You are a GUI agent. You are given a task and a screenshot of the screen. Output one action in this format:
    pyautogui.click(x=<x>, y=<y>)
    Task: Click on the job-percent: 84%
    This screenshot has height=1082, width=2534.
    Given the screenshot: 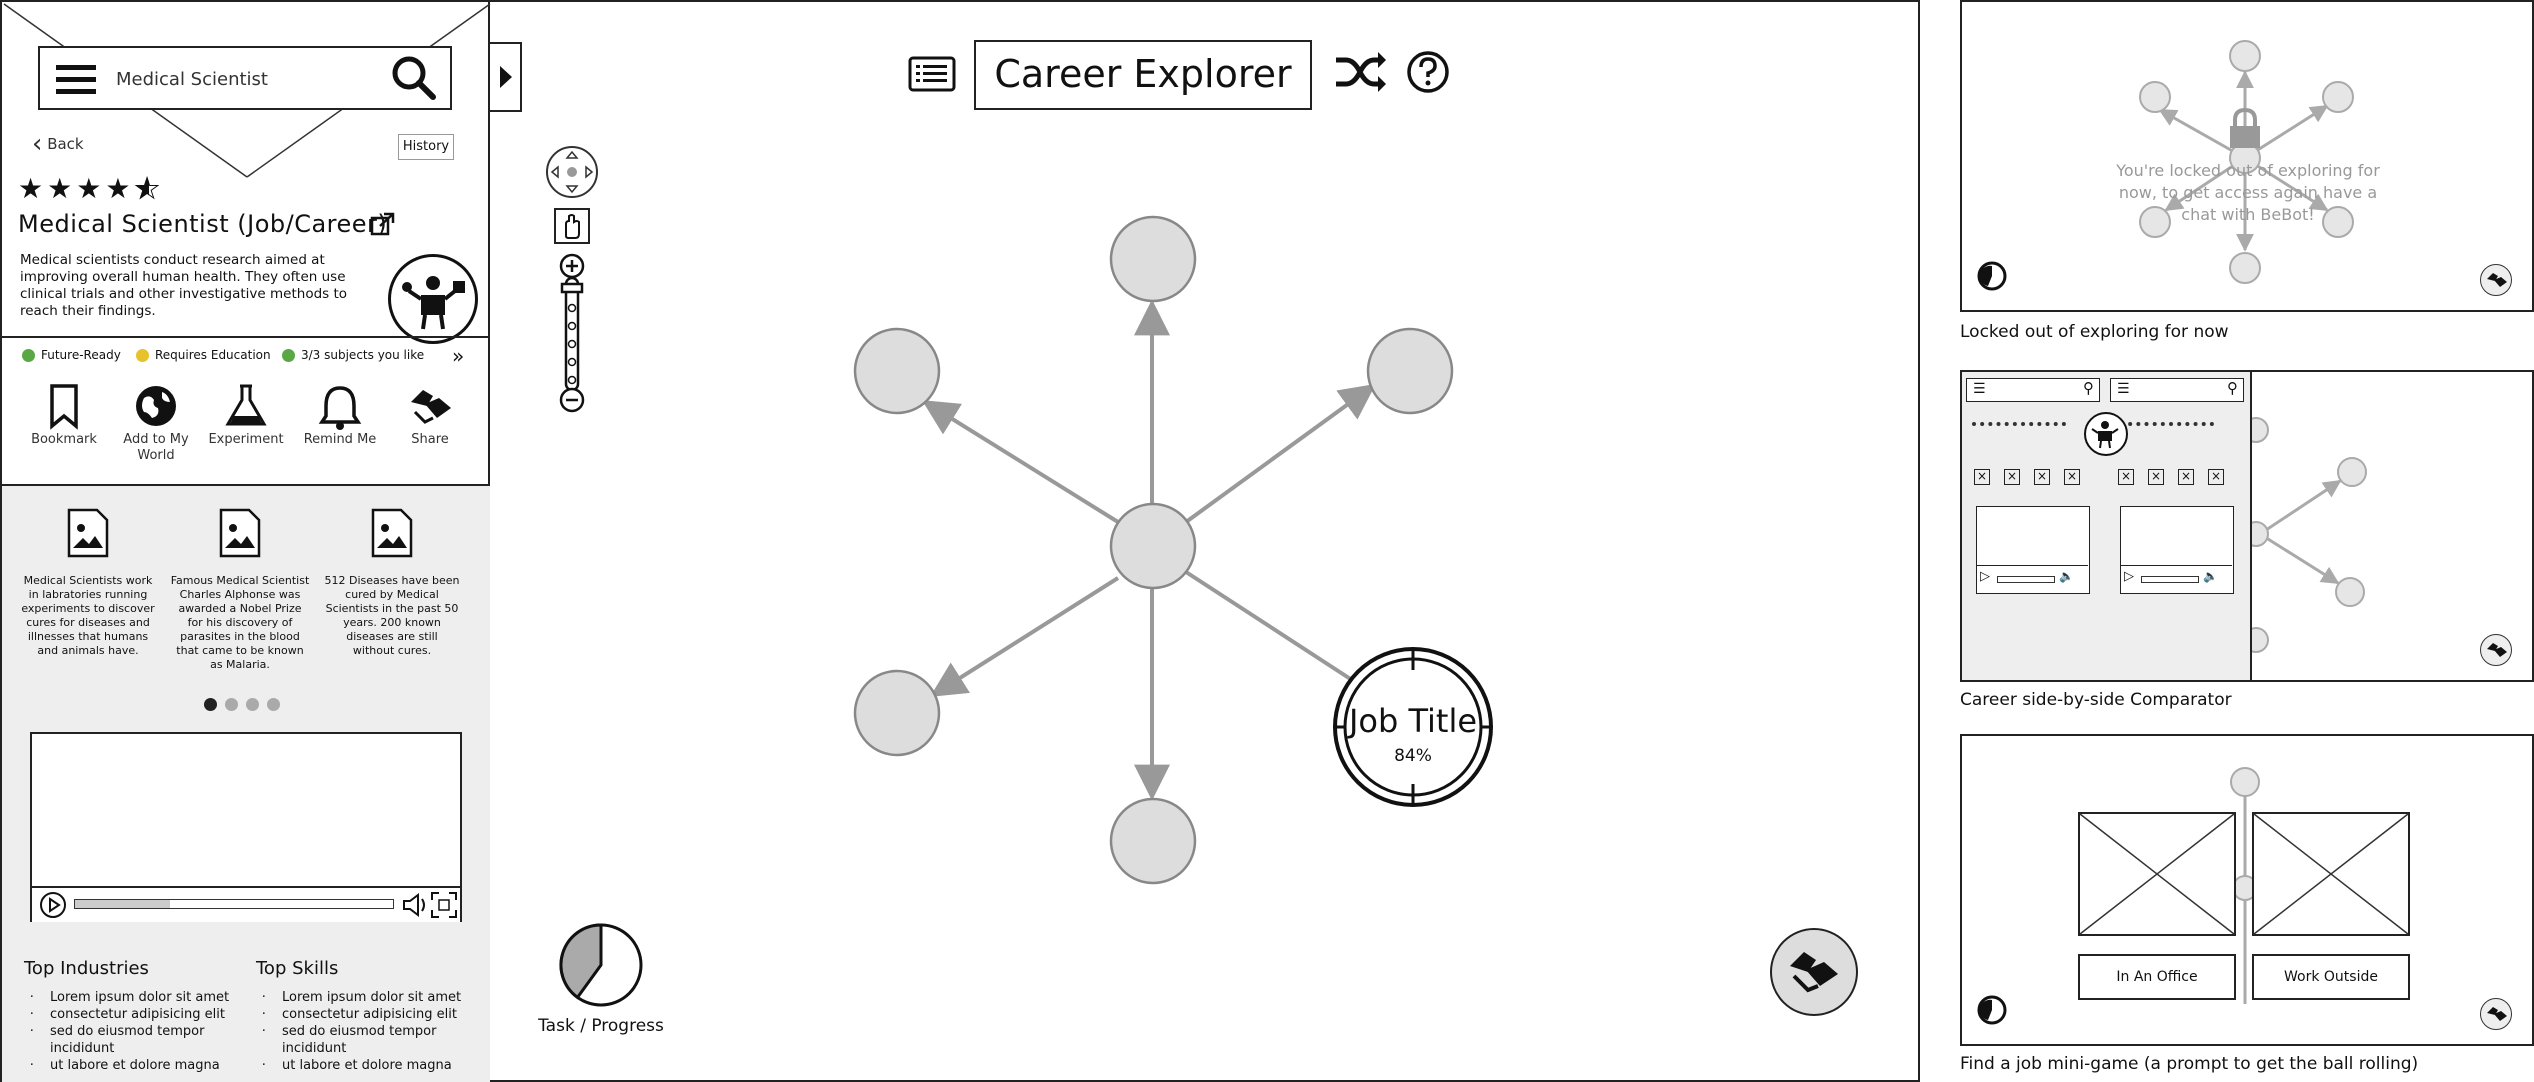 What is the action you would take?
    pyautogui.click(x=1413, y=756)
    